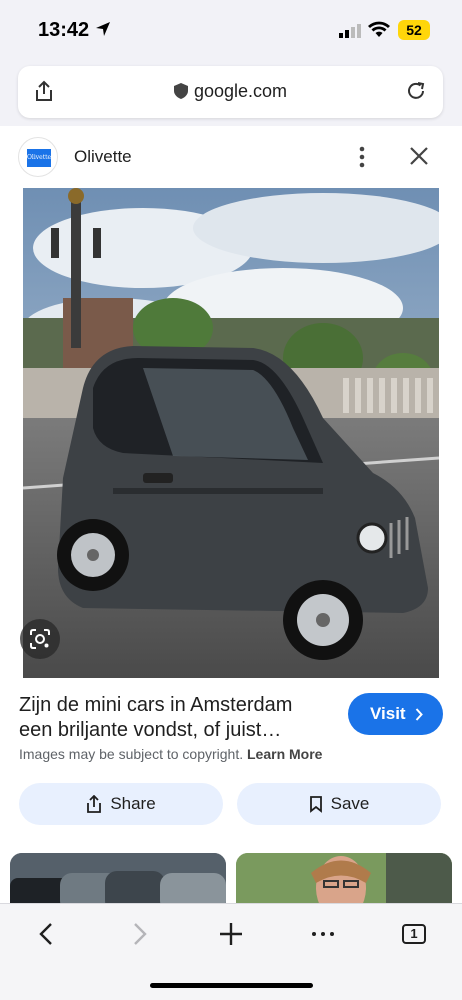 The height and width of the screenshot is (1000, 462). I want to click on save-button: Save, so click(339, 804).